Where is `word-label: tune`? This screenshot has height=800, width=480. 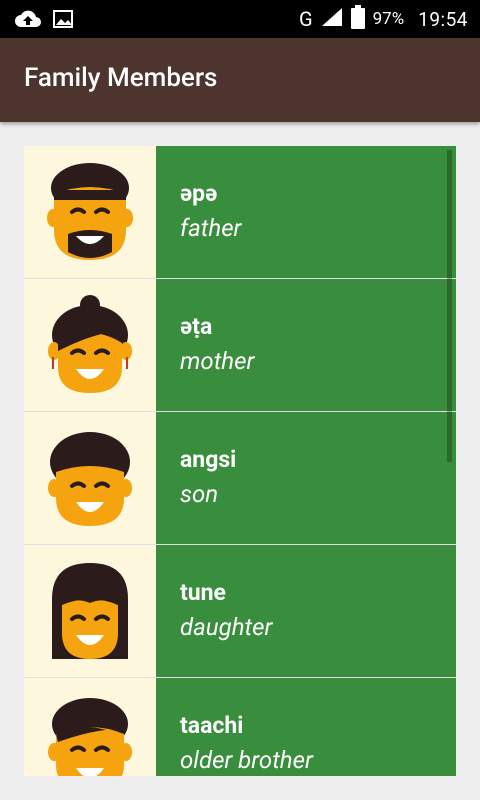
word-label: tune is located at coordinates (203, 592).